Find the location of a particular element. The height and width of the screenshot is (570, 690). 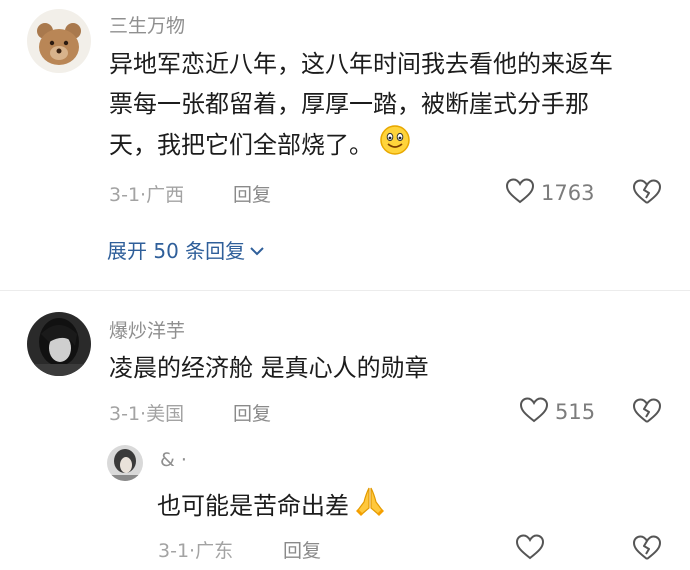

reply-text: 也可能是苦命出差 is located at coordinates (407, 507).